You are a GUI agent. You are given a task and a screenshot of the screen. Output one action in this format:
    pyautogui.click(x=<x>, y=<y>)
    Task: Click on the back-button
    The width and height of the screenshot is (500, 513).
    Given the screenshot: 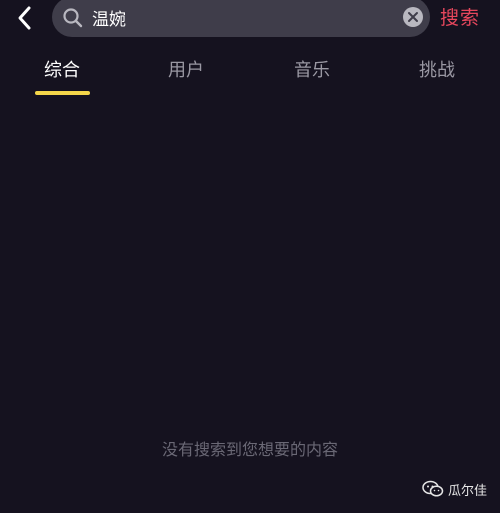 What is the action you would take?
    pyautogui.click(x=25, y=19)
    